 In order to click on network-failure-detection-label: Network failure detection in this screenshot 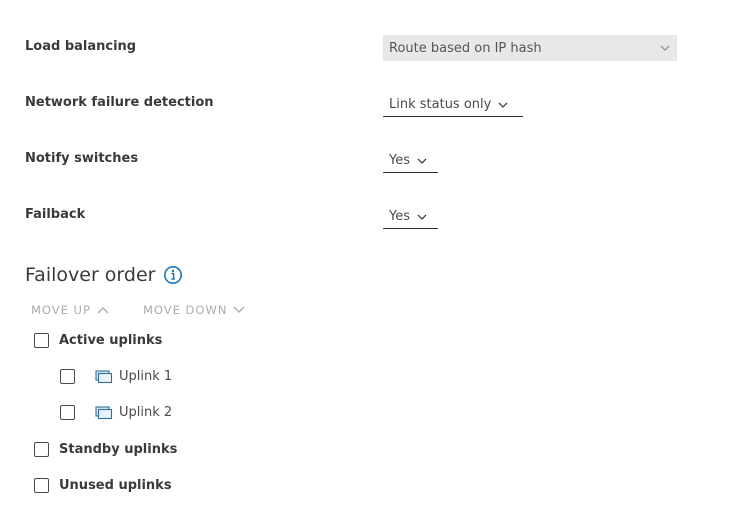, I will do `click(119, 102)`.